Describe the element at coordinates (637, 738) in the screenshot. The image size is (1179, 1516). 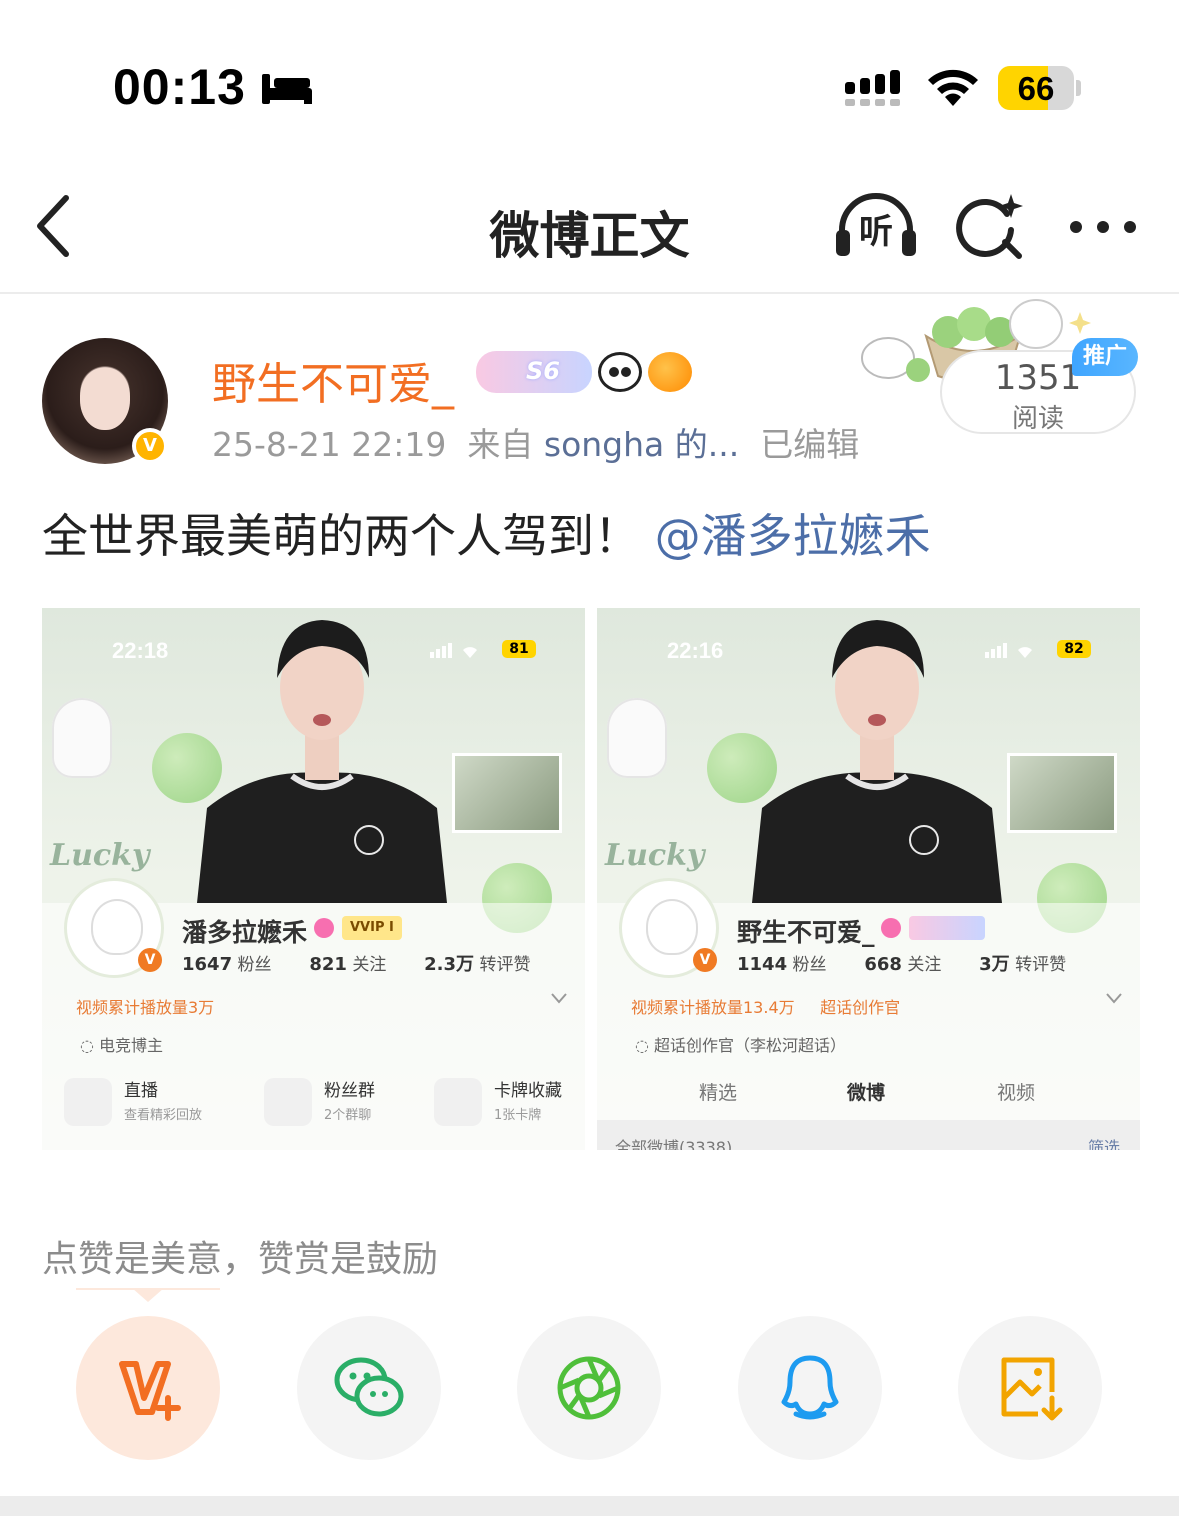
I see `bunny-plush-icon` at that location.